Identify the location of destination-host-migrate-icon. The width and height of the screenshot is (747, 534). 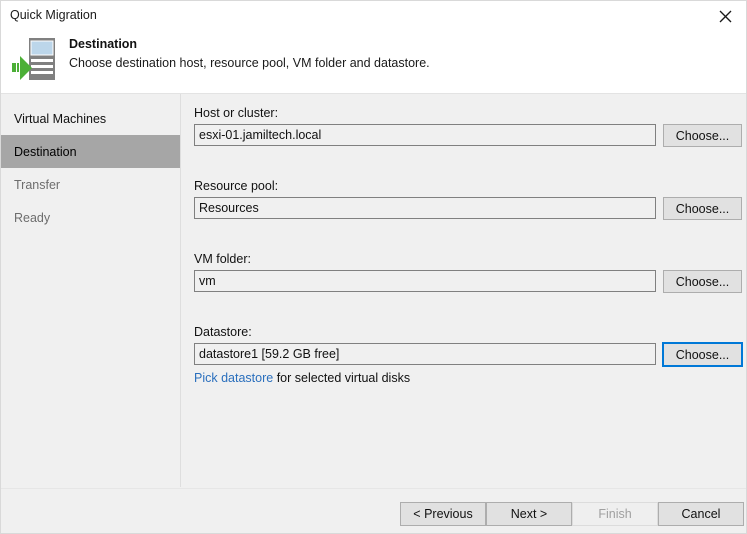
(37, 60).